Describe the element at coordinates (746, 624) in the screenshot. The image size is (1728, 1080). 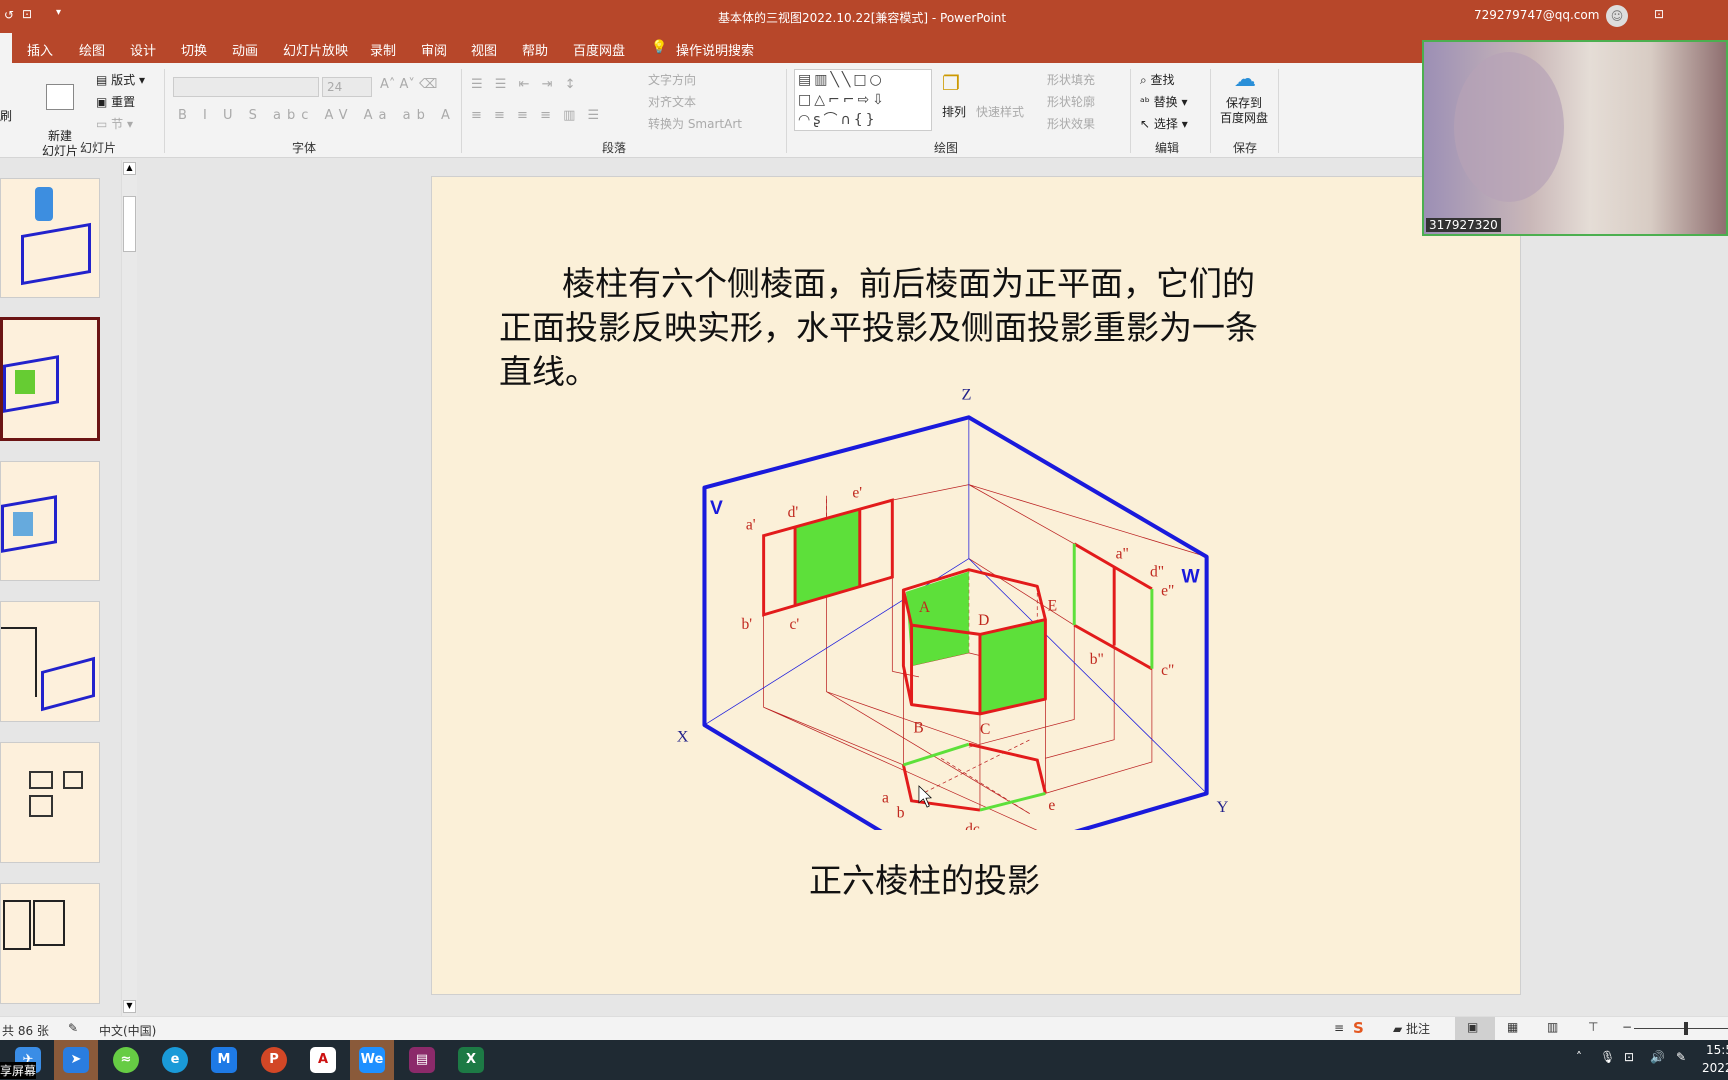
I see `label-b1: b'` at that location.